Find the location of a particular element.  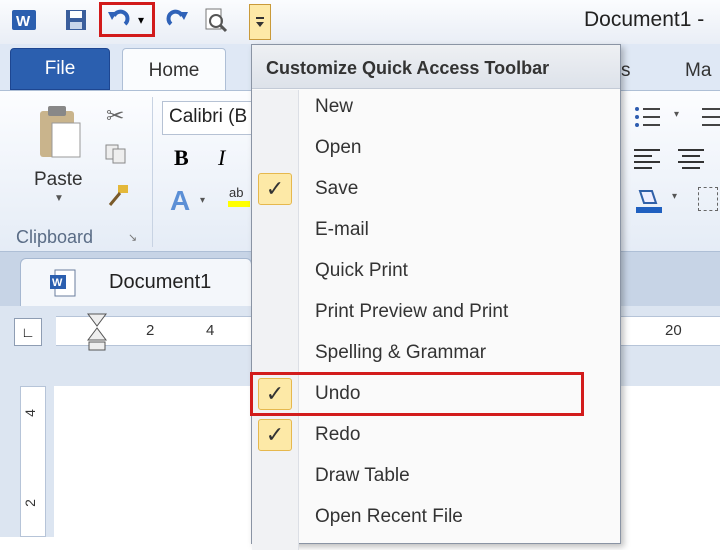

redo-icon is located at coordinates (178, 20).